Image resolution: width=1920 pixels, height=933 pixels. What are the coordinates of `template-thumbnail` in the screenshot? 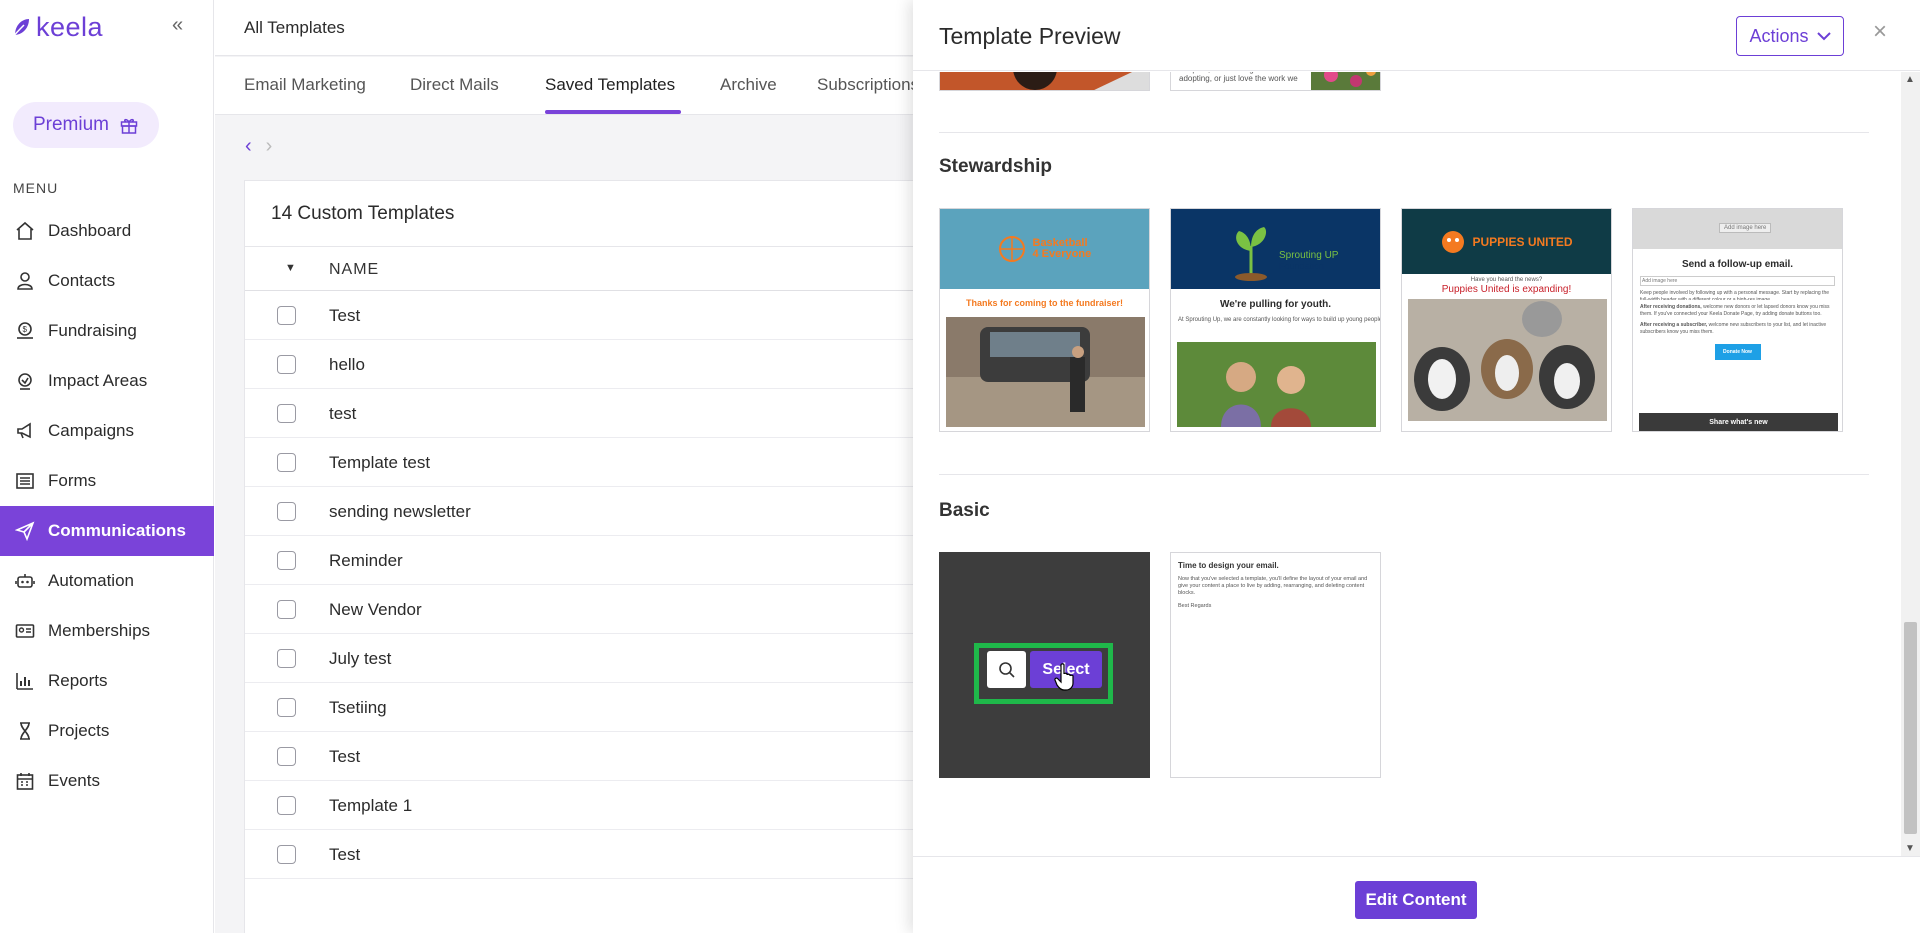 It's located at (1044, 81).